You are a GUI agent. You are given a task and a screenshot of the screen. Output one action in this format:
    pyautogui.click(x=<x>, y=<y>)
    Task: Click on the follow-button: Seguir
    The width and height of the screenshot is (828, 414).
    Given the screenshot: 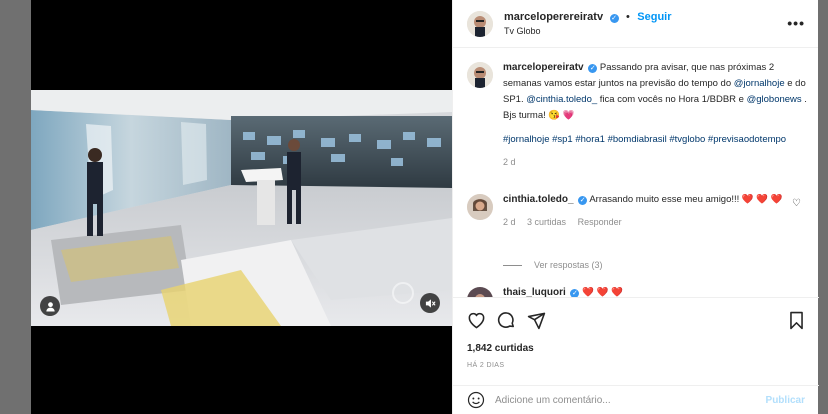 What is the action you would take?
    pyautogui.click(x=654, y=17)
    